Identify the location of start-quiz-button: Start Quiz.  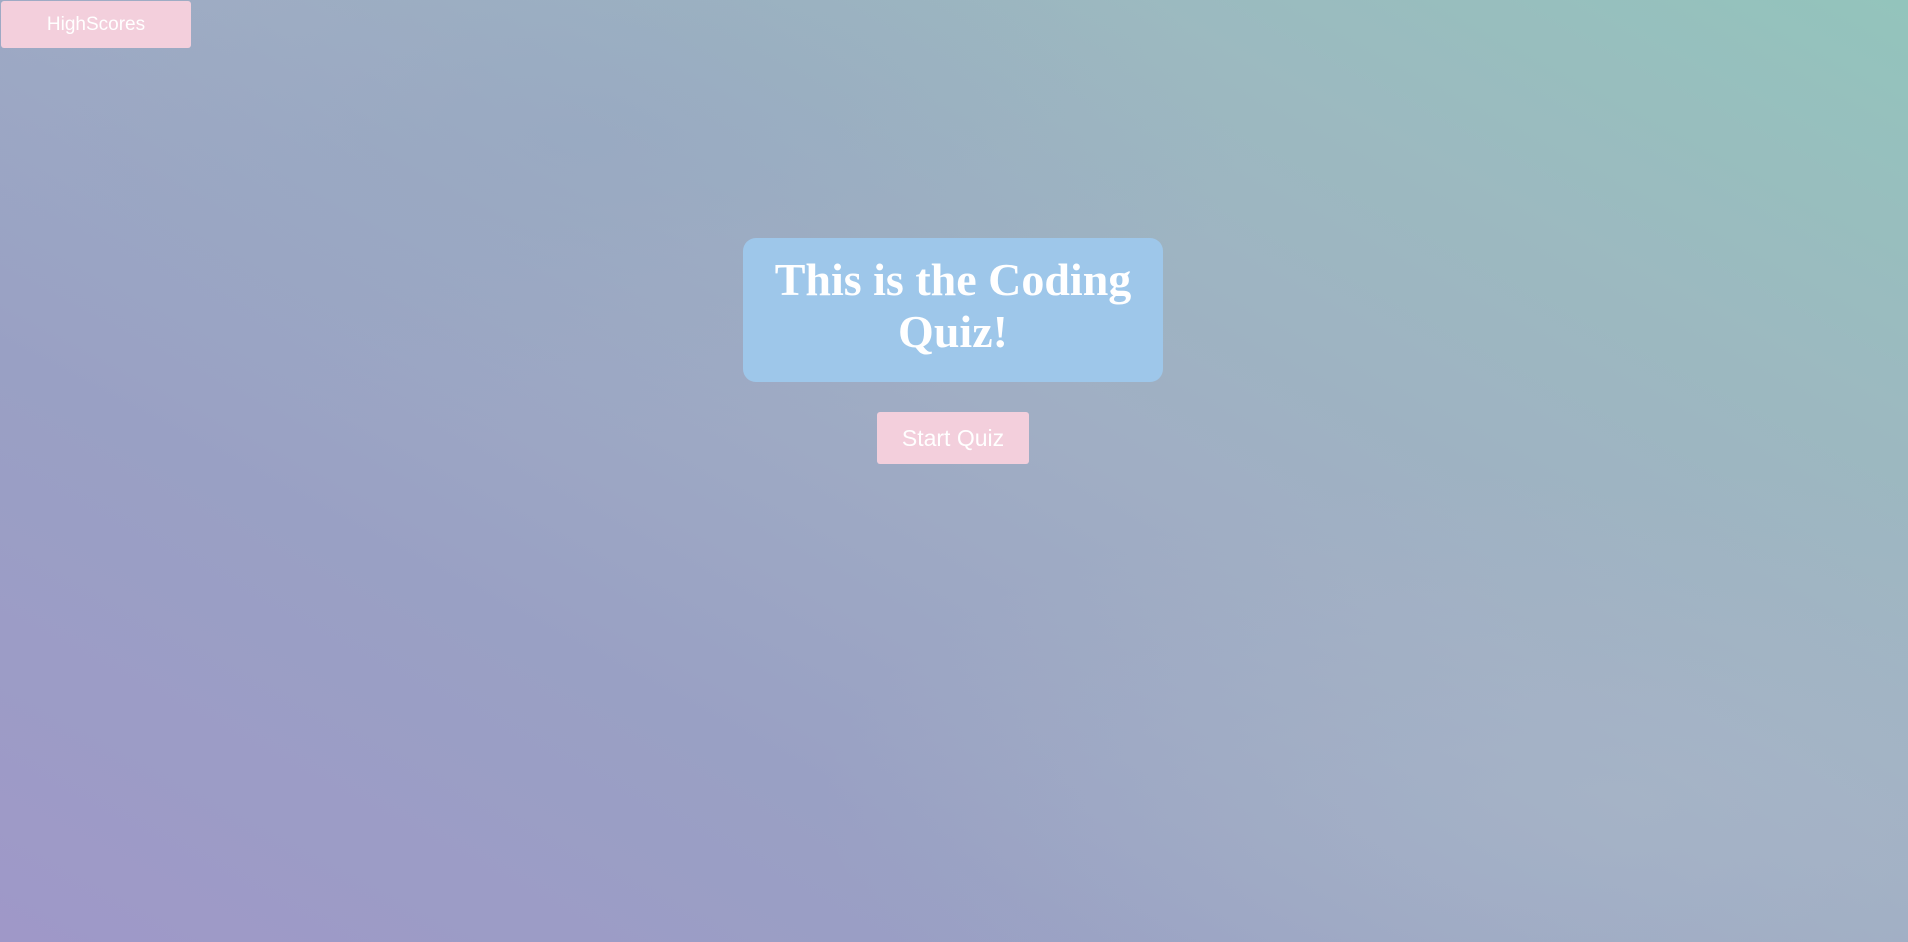
(953, 438).